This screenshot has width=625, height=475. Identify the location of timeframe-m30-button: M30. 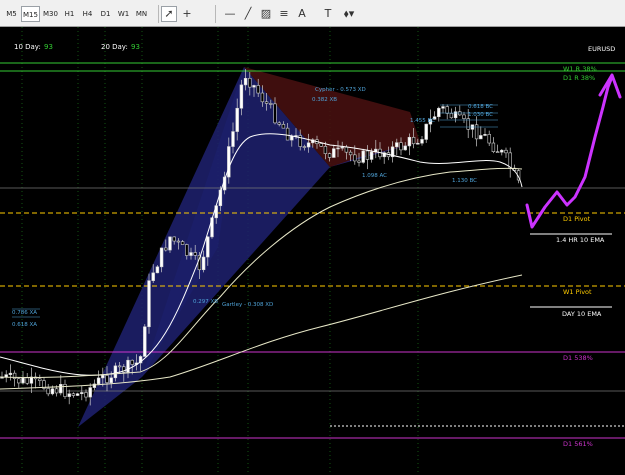
(50, 14).